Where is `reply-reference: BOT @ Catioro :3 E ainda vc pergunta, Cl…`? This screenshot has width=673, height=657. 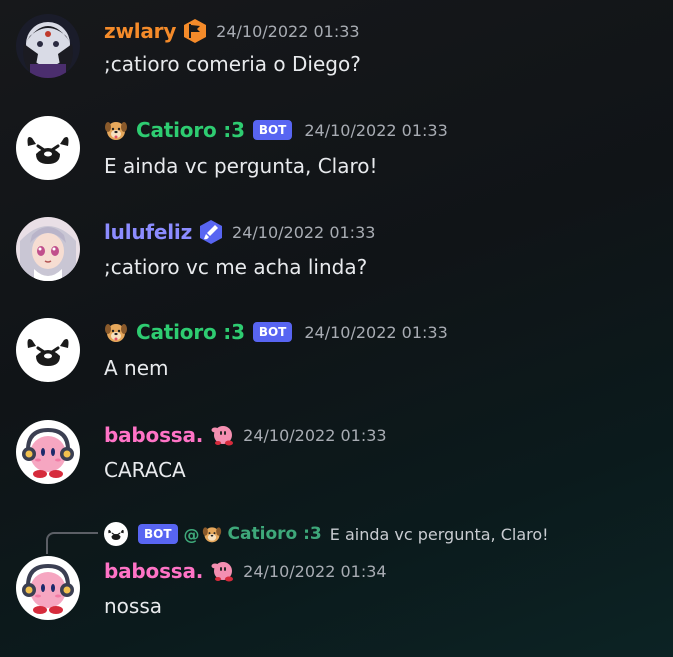
reply-reference: BOT @ Catioro :3 E ainda vc pergunta, Cl… is located at coordinates (326, 534).